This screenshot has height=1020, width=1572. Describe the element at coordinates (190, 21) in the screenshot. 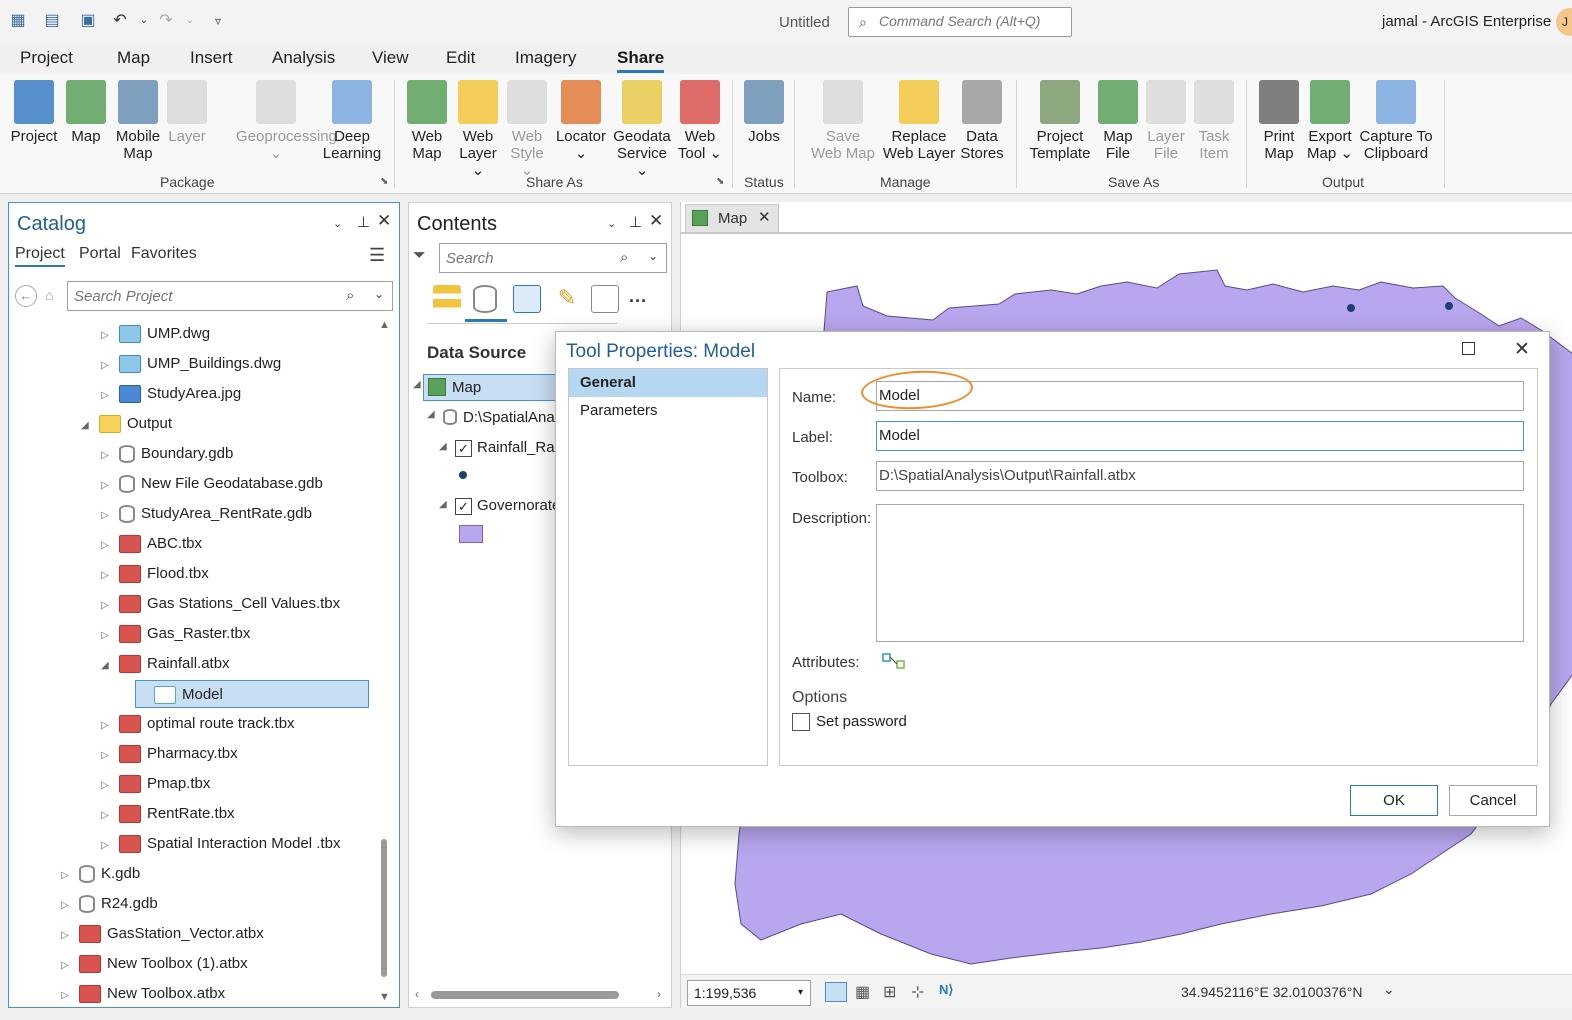

I see `redo-dropdown-icon: ⌄` at that location.